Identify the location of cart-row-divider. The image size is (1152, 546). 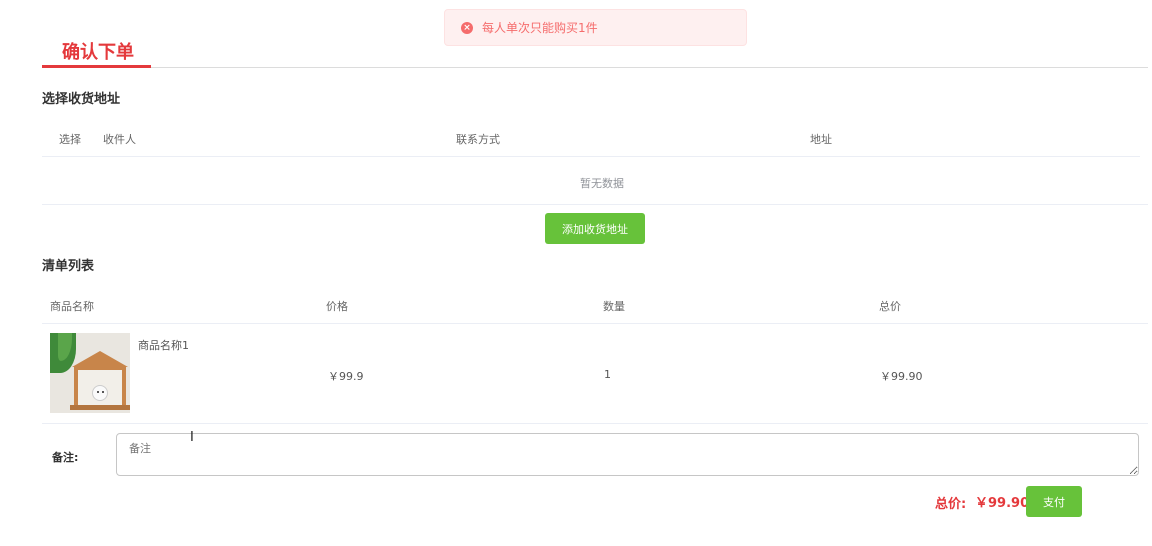
(595, 423).